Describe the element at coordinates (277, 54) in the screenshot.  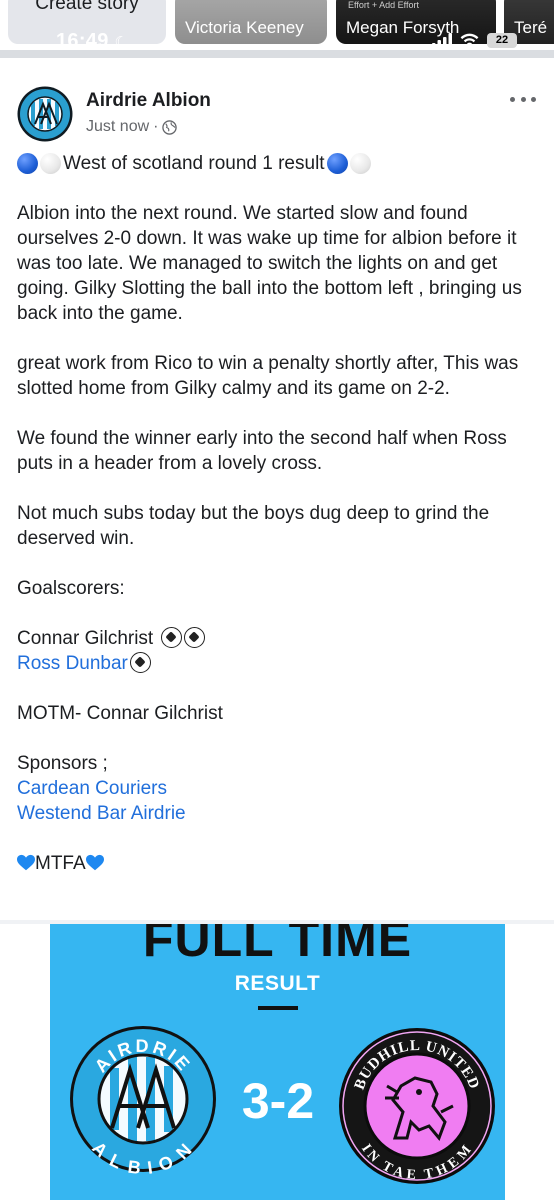
I see `feed-divider` at that location.